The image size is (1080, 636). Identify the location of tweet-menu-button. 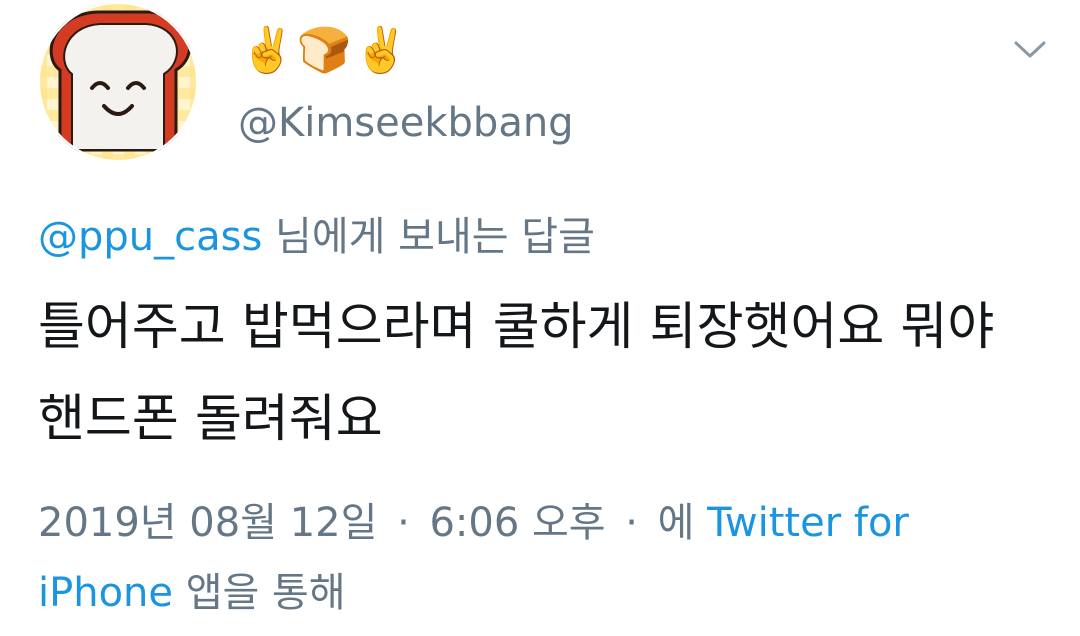
(1030, 49).